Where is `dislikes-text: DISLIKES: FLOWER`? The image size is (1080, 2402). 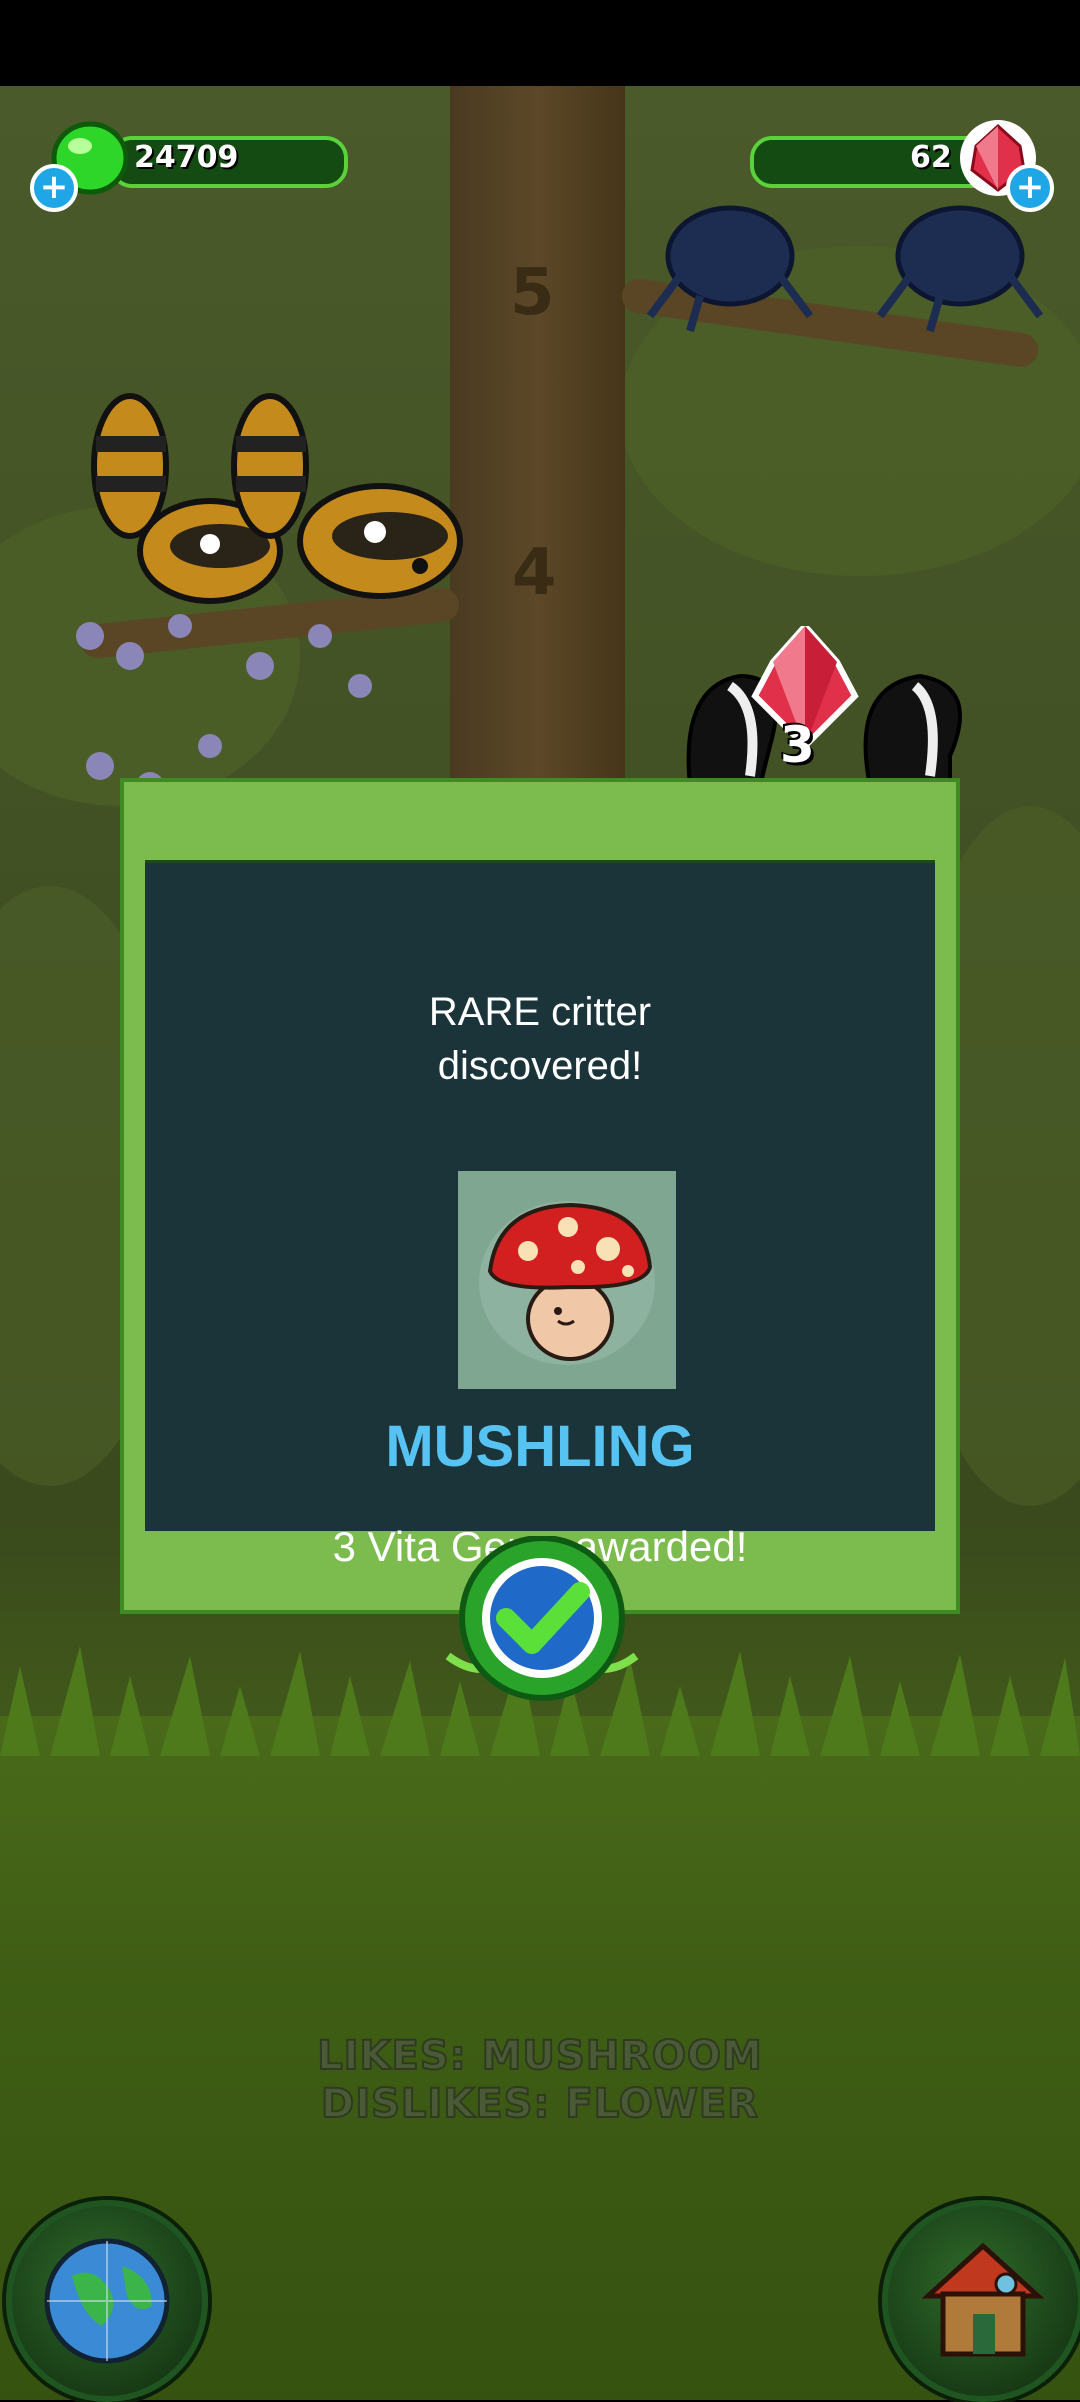 dislikes-text: DISLIKES: FLOWER is located at coordinates (539, 2104).